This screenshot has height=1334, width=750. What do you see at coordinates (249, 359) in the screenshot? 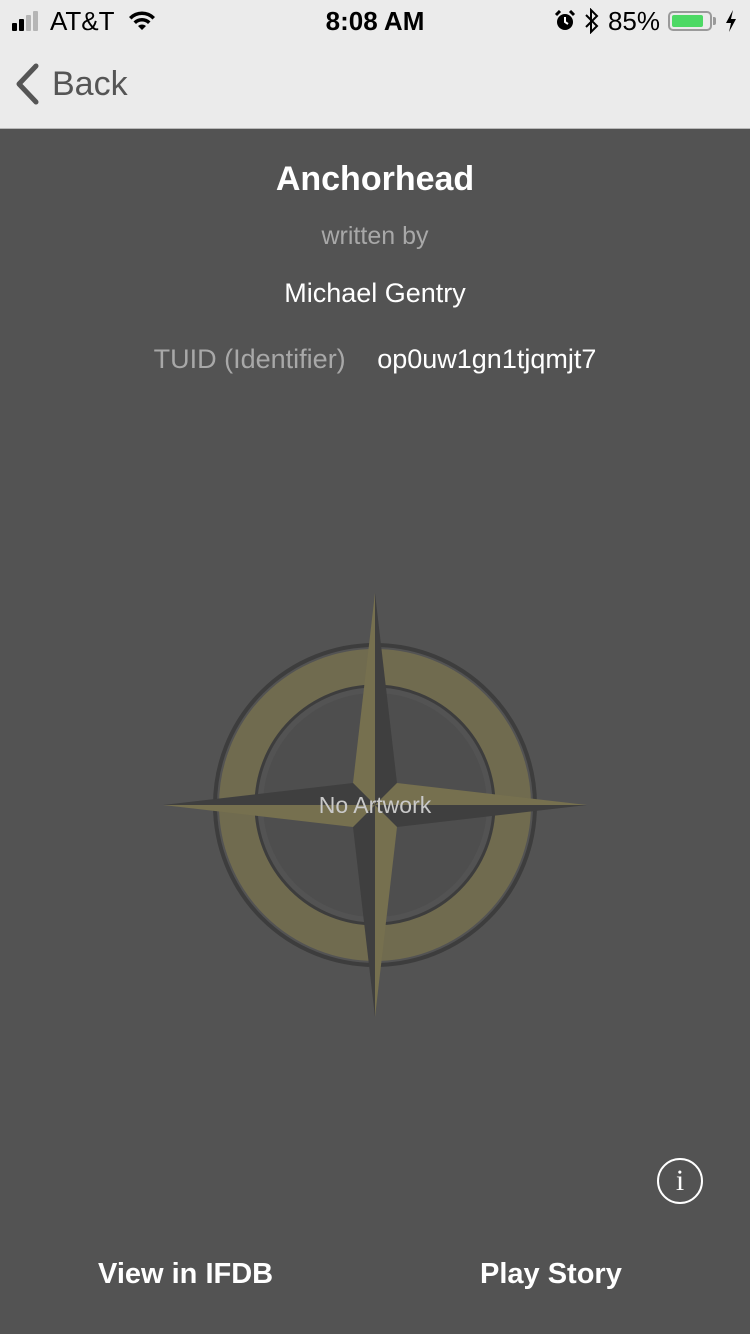
I see `tuid-label: TUID (Identifier)` at bounding box center [249, 359].